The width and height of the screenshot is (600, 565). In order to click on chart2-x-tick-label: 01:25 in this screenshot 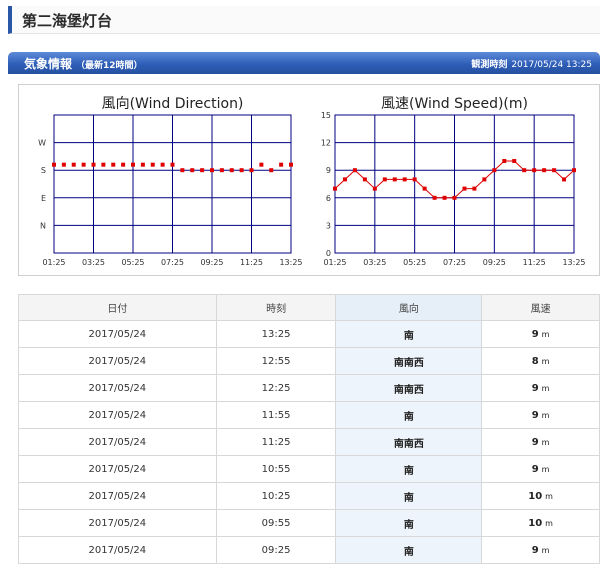, I will do `click(334, 262)`.